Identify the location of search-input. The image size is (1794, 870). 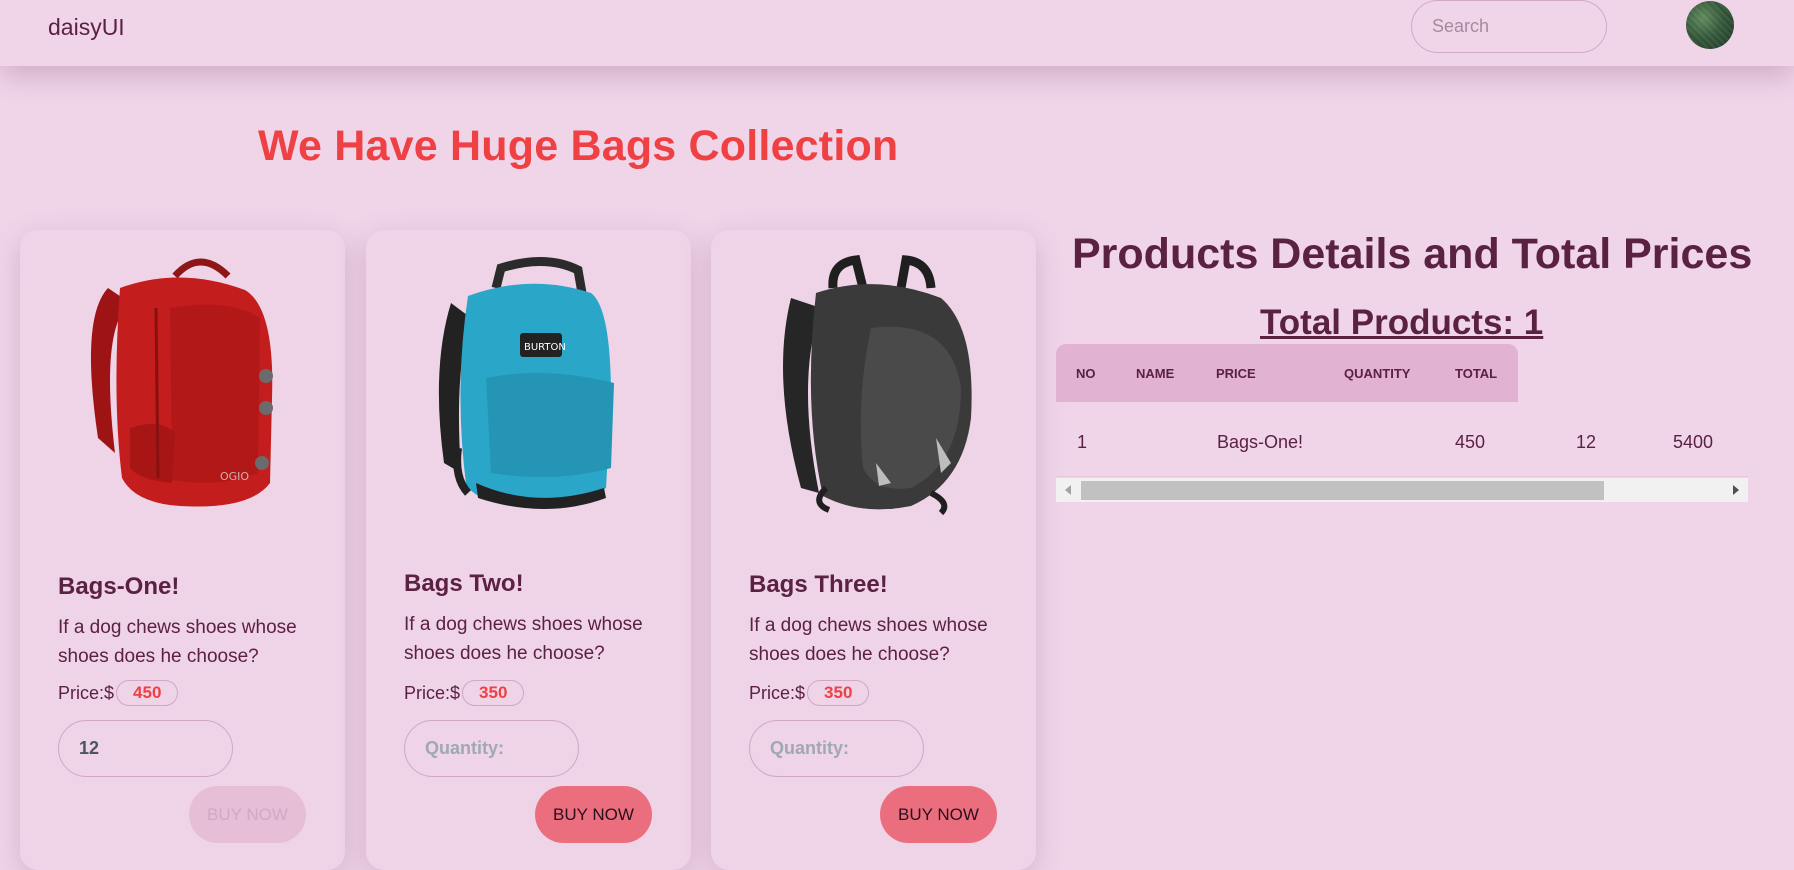
(1509, 26).